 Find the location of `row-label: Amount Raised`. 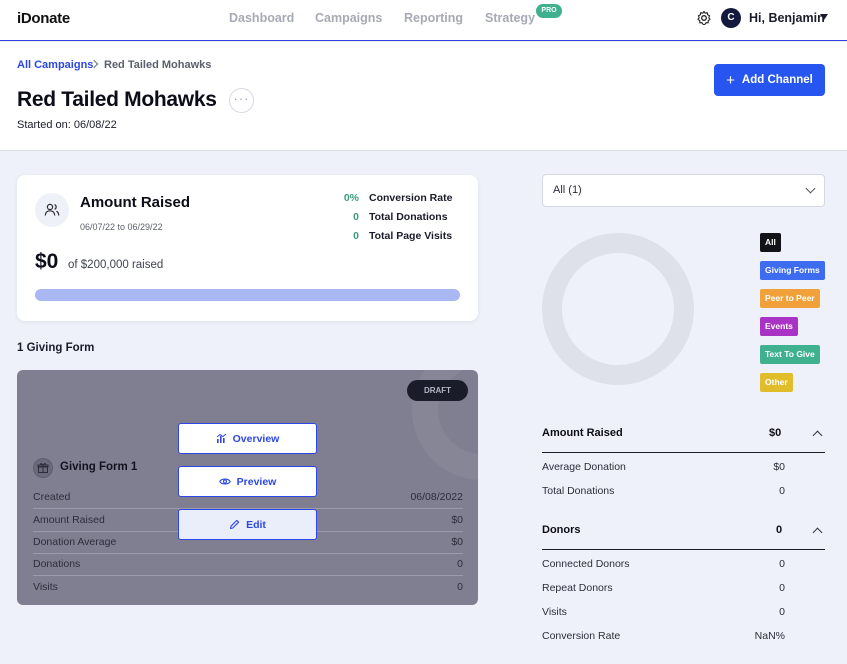

row-label: Amount Raised is located at coordinates (69, 520).